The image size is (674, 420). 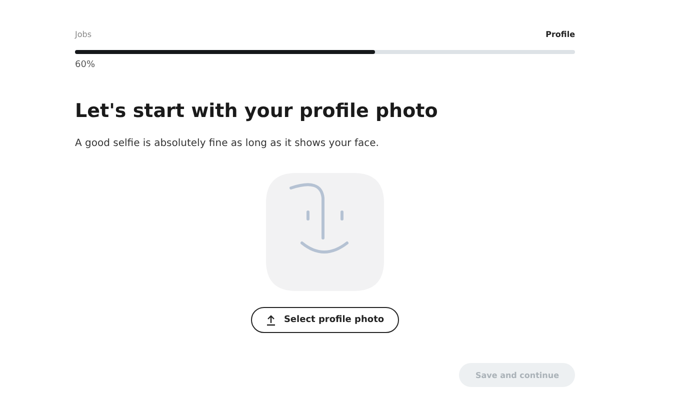 I want to click on upload-icon, so click(x=271, y=320).